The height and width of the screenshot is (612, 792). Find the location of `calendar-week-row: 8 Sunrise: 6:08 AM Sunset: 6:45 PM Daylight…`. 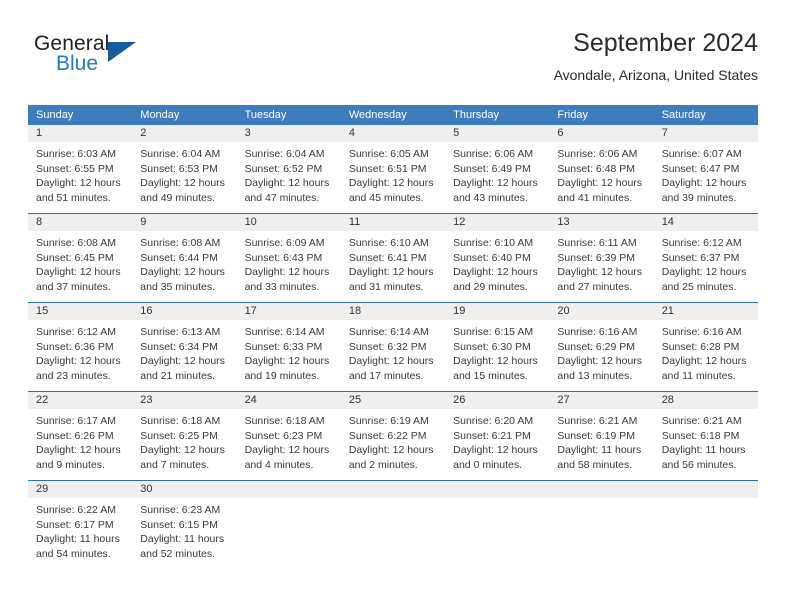

calendar-week-row: 8 Sunrise: 6:08 AM Sunset: 6:45 PM Daylight… is located at coordinates (393, 257).